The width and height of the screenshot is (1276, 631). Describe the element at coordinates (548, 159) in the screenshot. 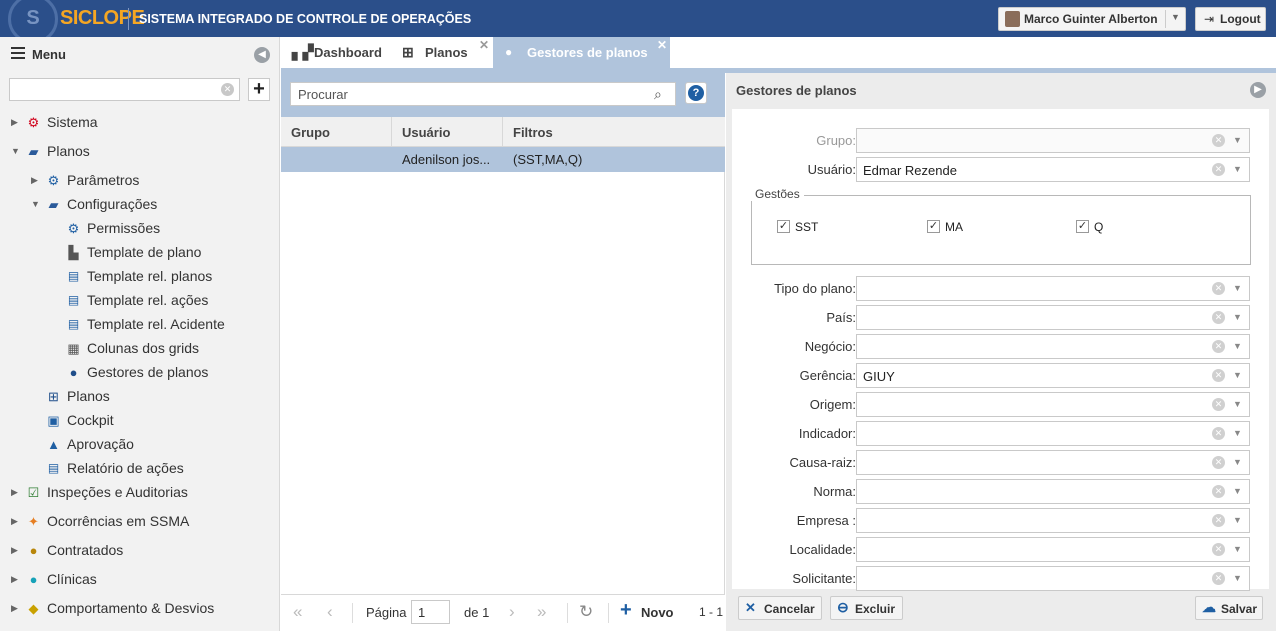

I see `cell-filtros: (SST,MA,Q)` at that location.